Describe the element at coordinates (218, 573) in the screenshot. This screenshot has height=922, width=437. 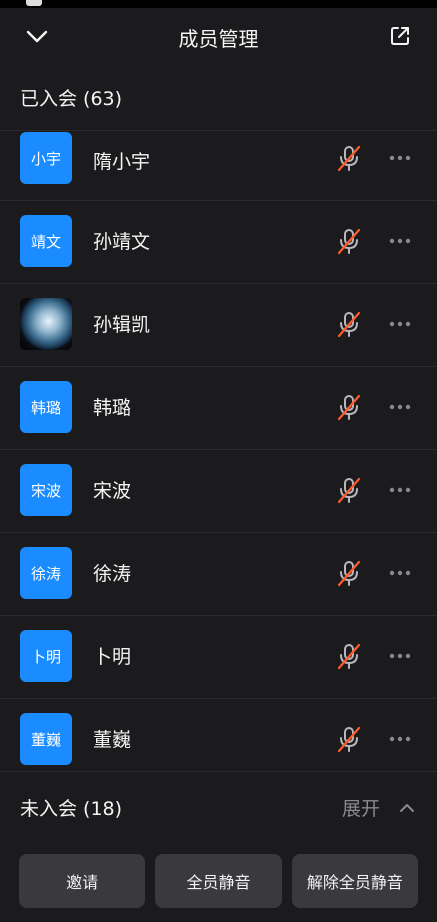
I see `member-row: 徐涛 徐涛` at that location.